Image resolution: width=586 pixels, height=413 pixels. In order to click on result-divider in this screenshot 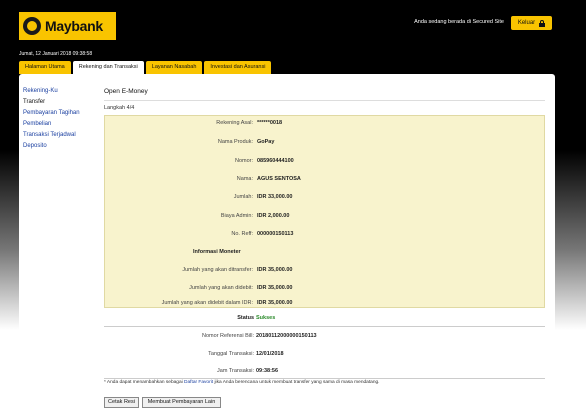, I will do `click(324, 378)`.